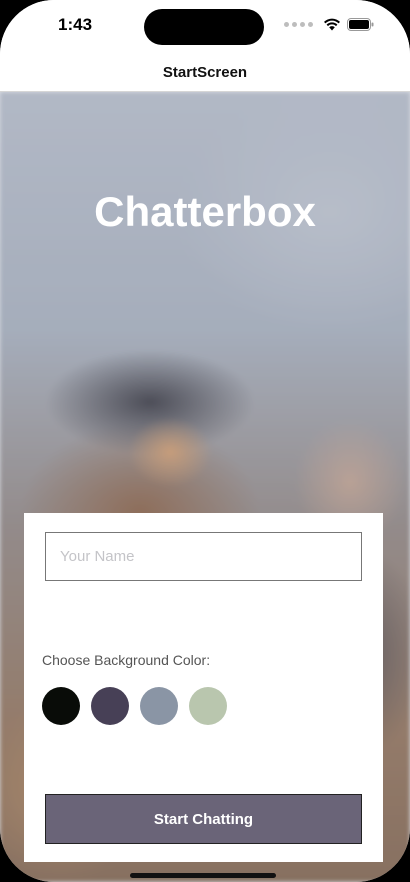 The image size is (410, 882). I want to click on app-title: Chatterbox, so click(205, 211).